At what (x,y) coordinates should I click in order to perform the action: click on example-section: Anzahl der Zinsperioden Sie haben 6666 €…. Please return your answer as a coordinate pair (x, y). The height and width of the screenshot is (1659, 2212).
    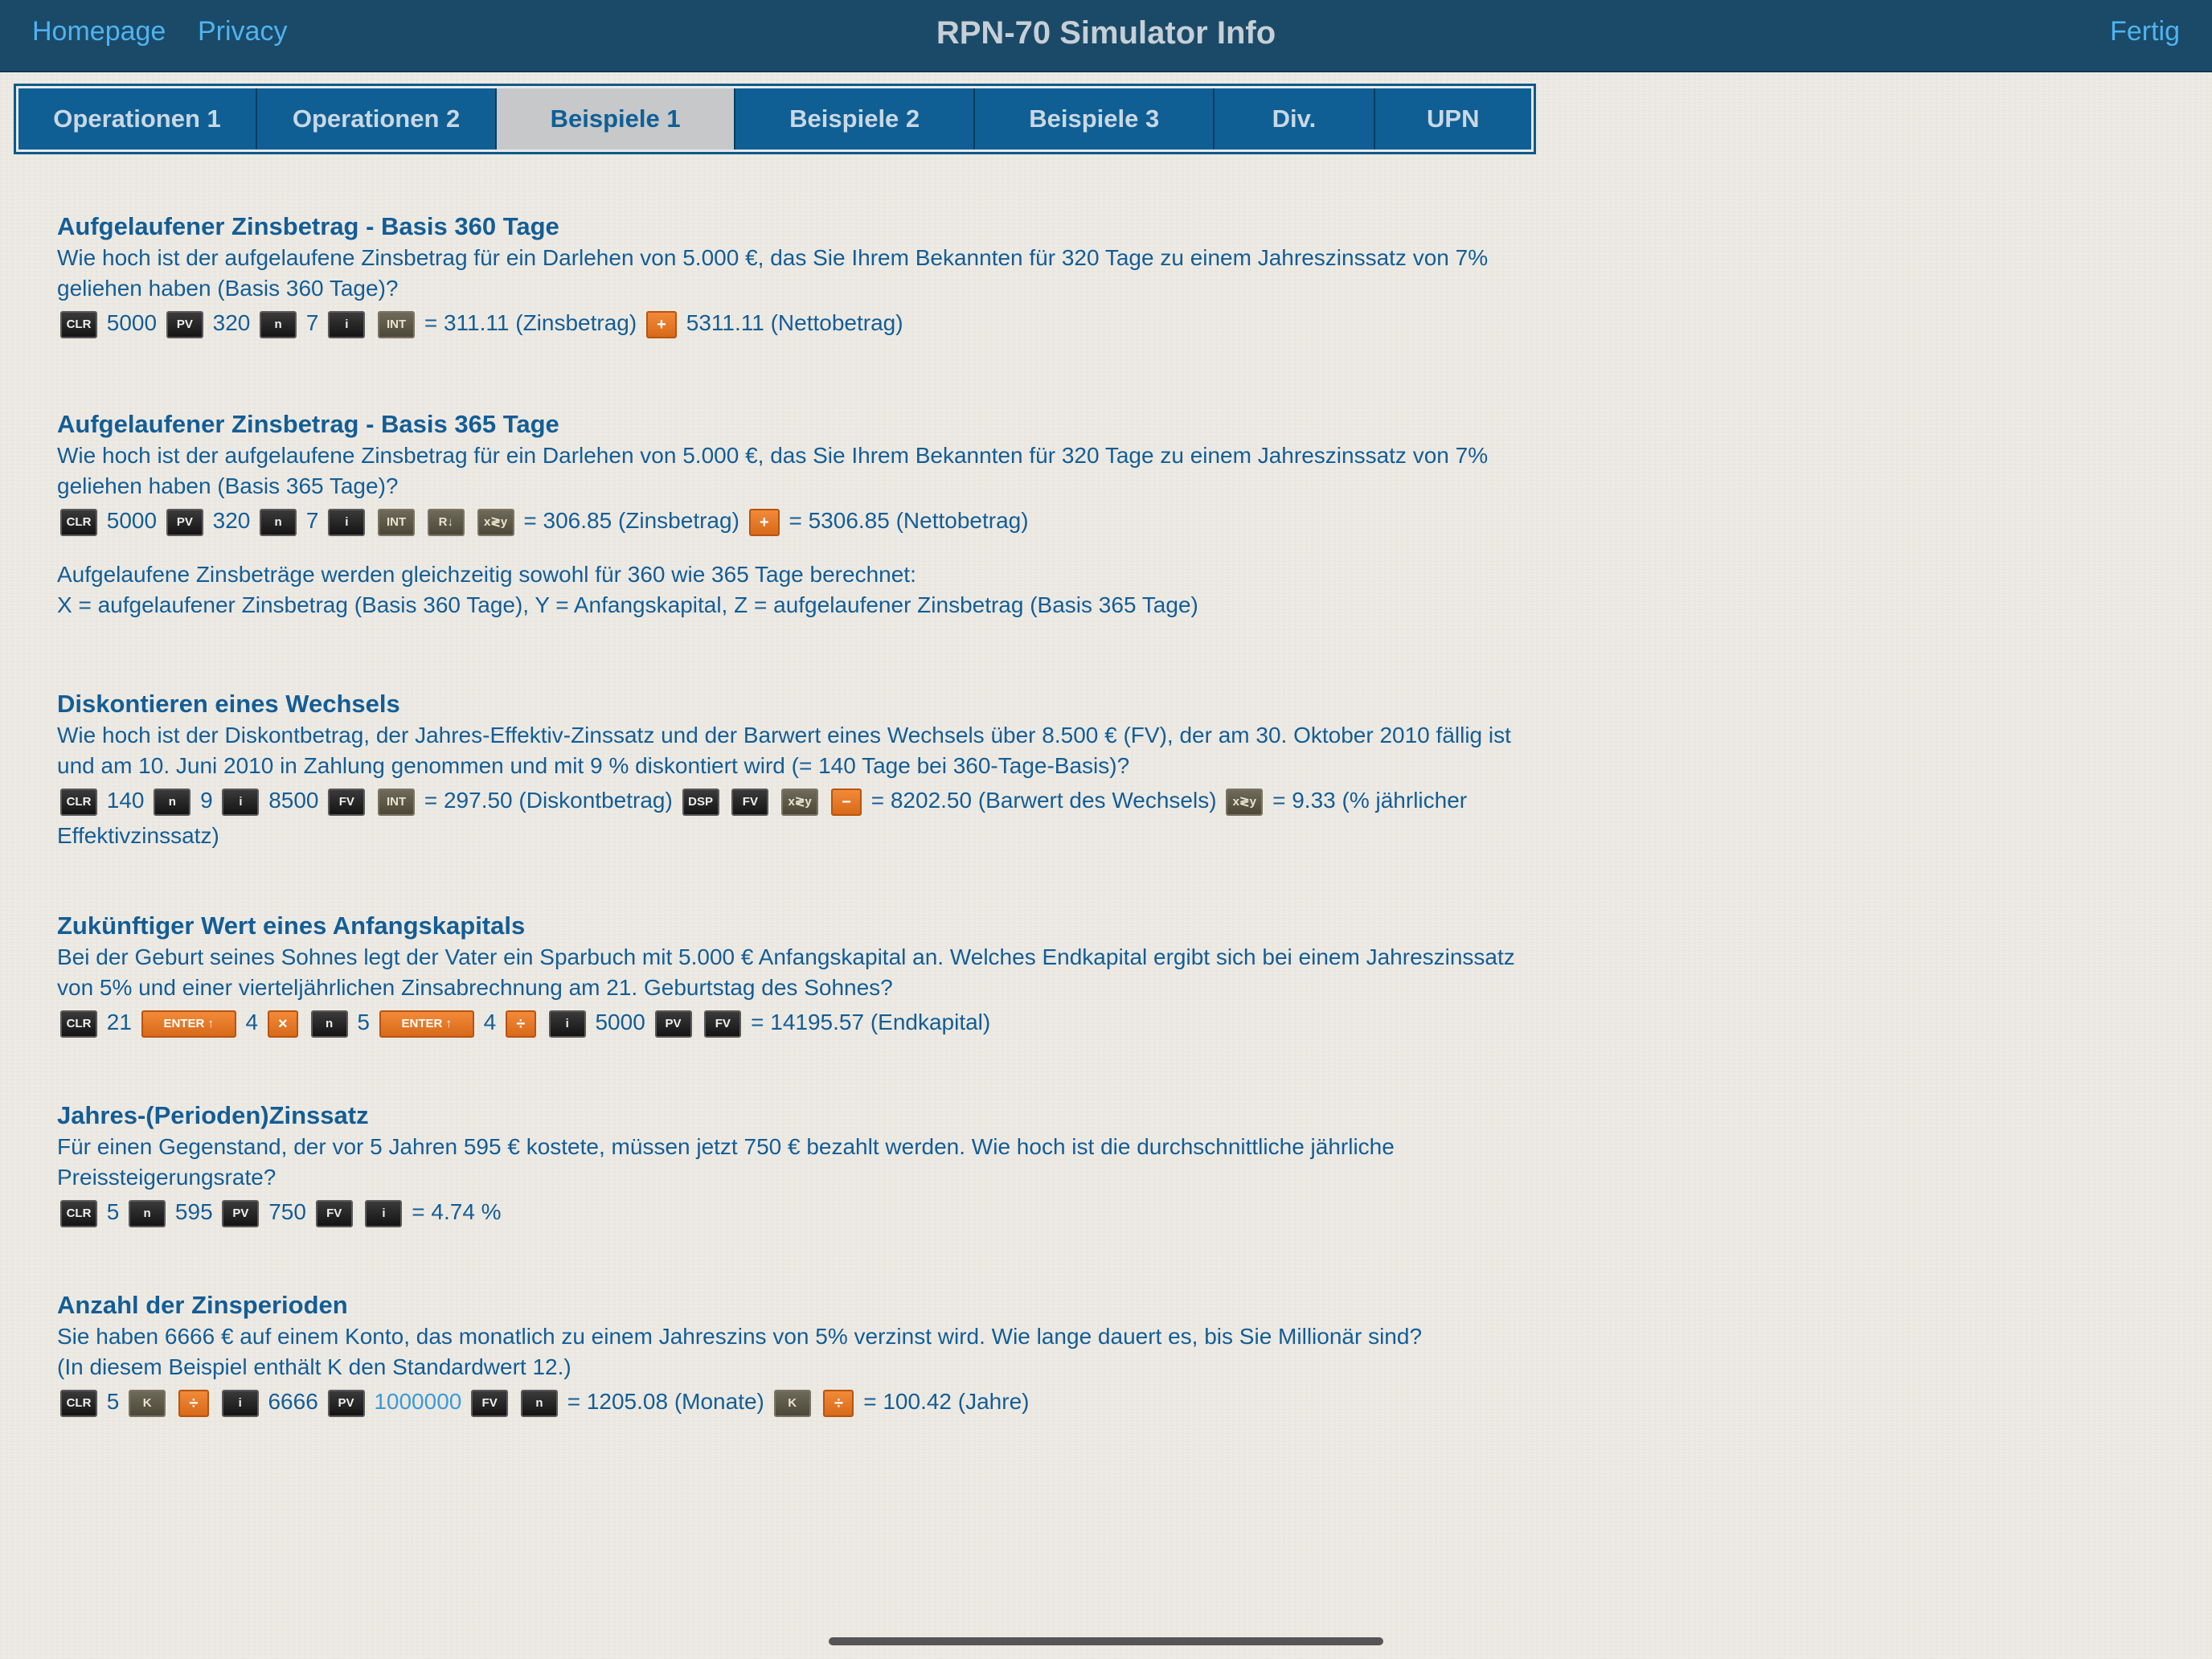
    Looking at the image, I should click on (792, 1354).